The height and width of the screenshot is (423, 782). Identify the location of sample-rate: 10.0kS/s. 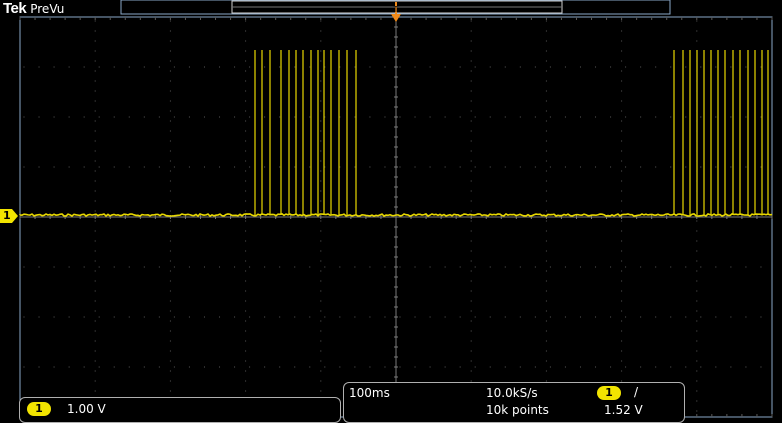
(512, 393).